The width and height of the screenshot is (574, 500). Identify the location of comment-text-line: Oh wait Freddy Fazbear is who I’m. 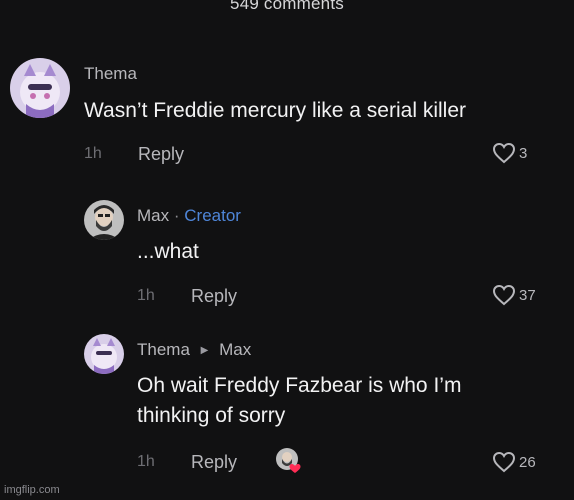
(299, 385).